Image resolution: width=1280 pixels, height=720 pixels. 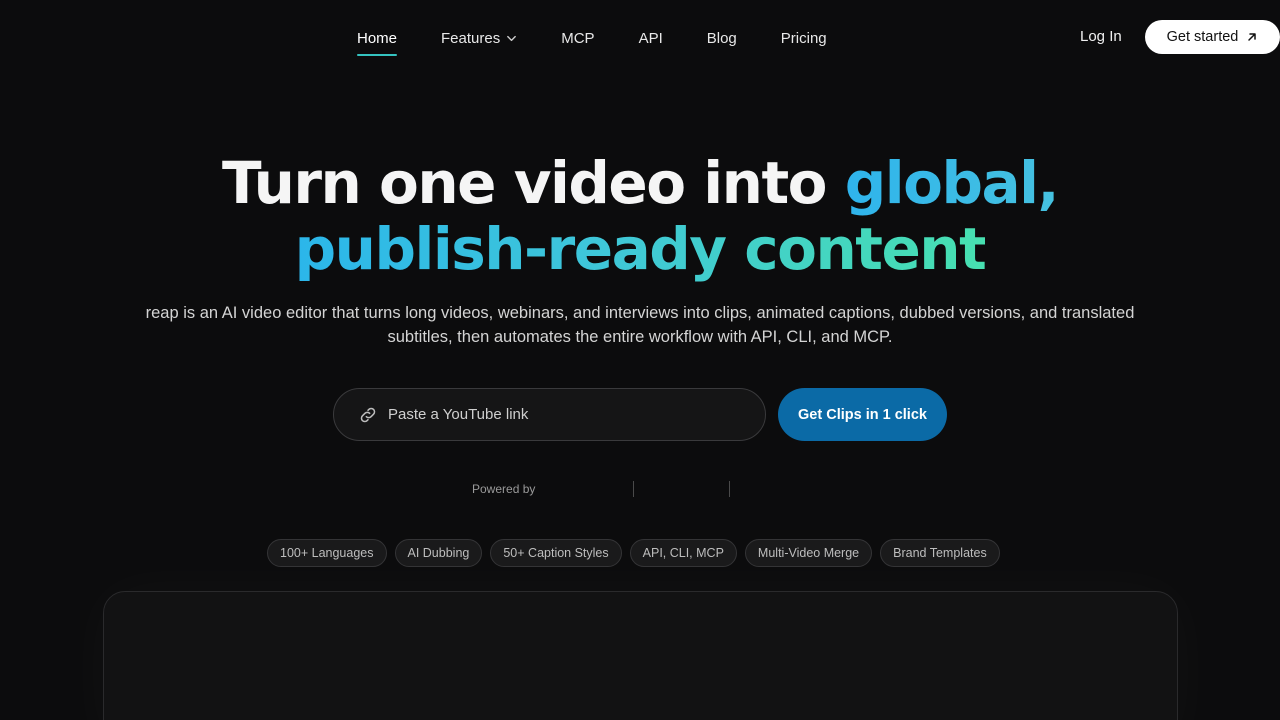 I want to click on get-started-button: Get started, so click(x=1212, y=37).